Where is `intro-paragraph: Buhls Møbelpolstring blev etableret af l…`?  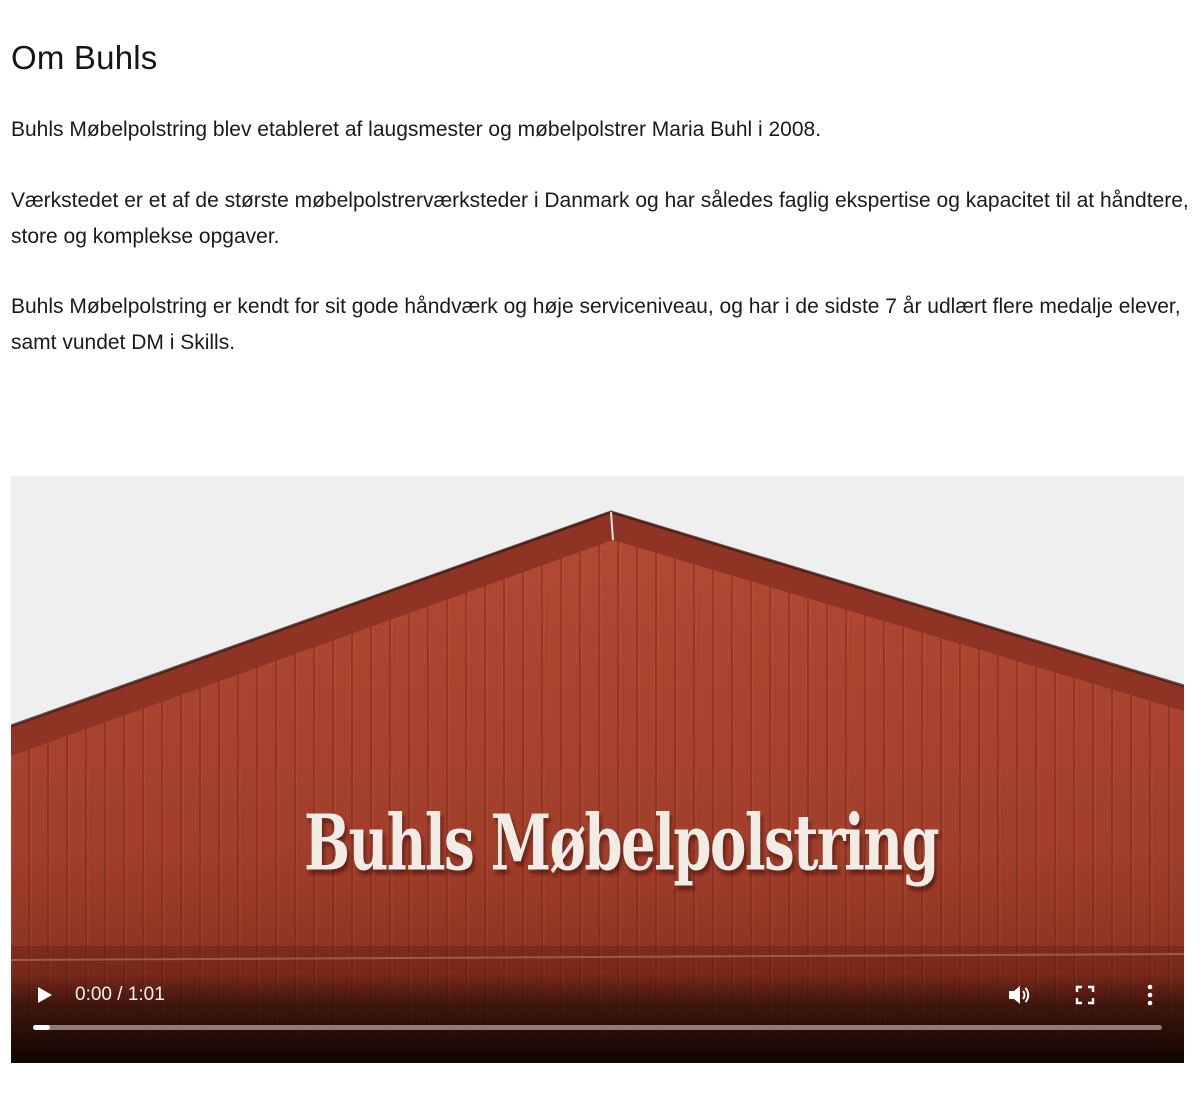 intro-paragraph: Buhls Møbelpolstring blev etableret af l… is located at coordinates (416, 129).